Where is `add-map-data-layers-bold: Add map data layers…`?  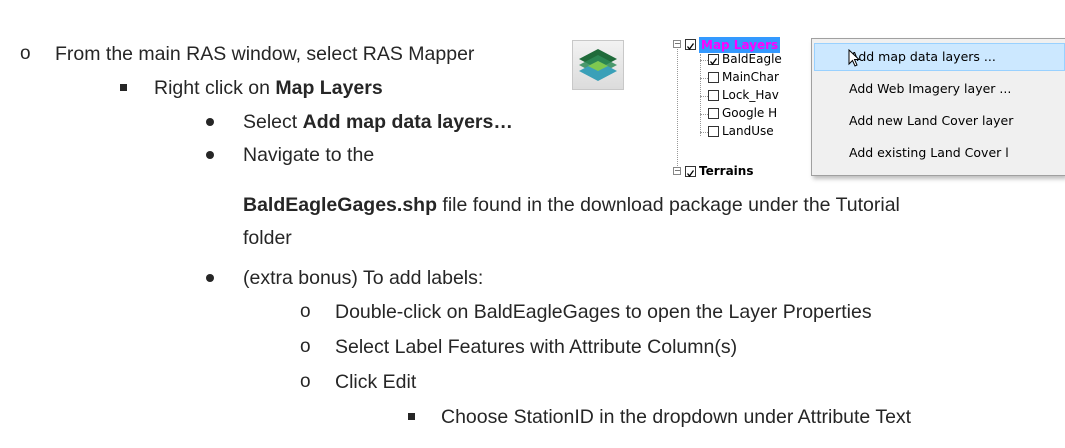
add-map-data-layers-bold: Add map data layers… is located at coordinates (407, 122).